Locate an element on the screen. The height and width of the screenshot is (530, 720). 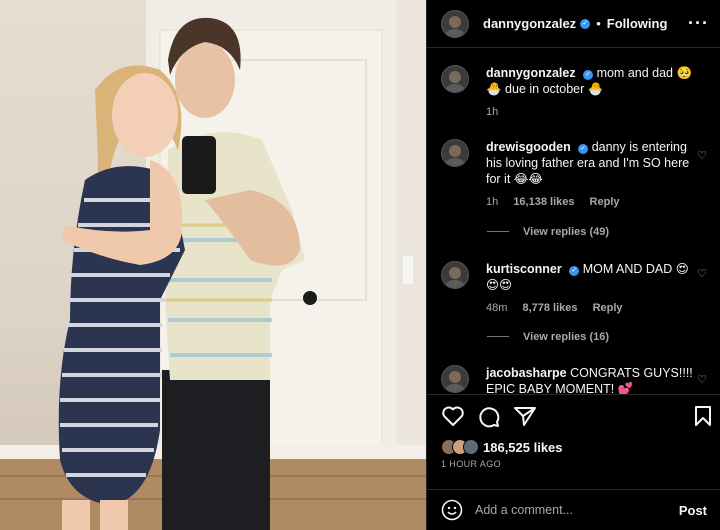
post-timestamp: 1 HOUR AGO is located at coordinates (471, 464).